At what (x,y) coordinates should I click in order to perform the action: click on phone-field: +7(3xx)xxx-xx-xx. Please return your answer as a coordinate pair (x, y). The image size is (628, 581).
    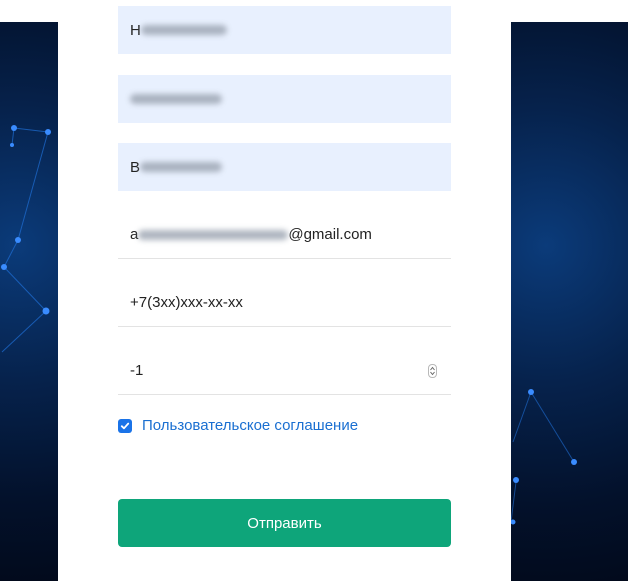
    Looking at the image, I should click on (284, 303).